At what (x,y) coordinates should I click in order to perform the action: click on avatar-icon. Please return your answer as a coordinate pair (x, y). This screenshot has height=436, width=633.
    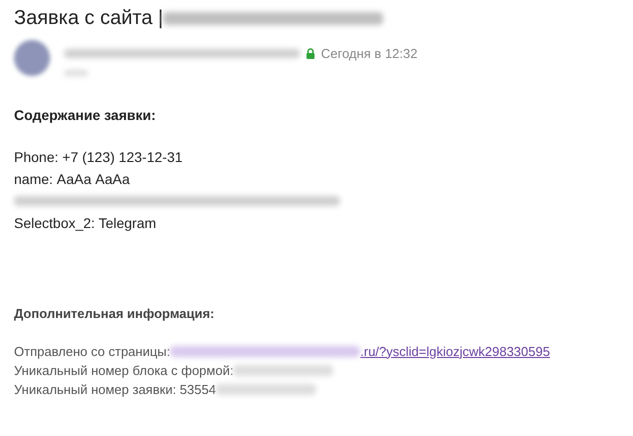
    Looking at the image, I should click on (32, 58).